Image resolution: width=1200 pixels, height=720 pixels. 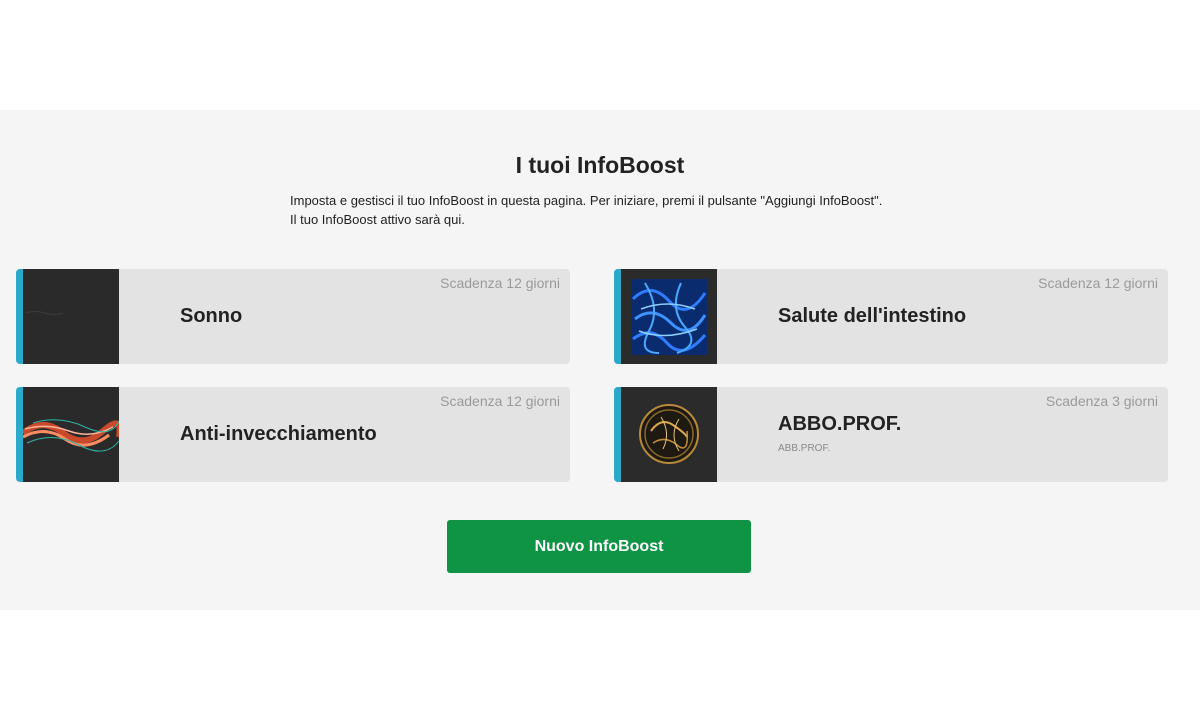 What do you see at coordinates (669, 434) in the screenshot?
I see `gold-sphere-thumbnail-icon` at bounding box center [669, 434].